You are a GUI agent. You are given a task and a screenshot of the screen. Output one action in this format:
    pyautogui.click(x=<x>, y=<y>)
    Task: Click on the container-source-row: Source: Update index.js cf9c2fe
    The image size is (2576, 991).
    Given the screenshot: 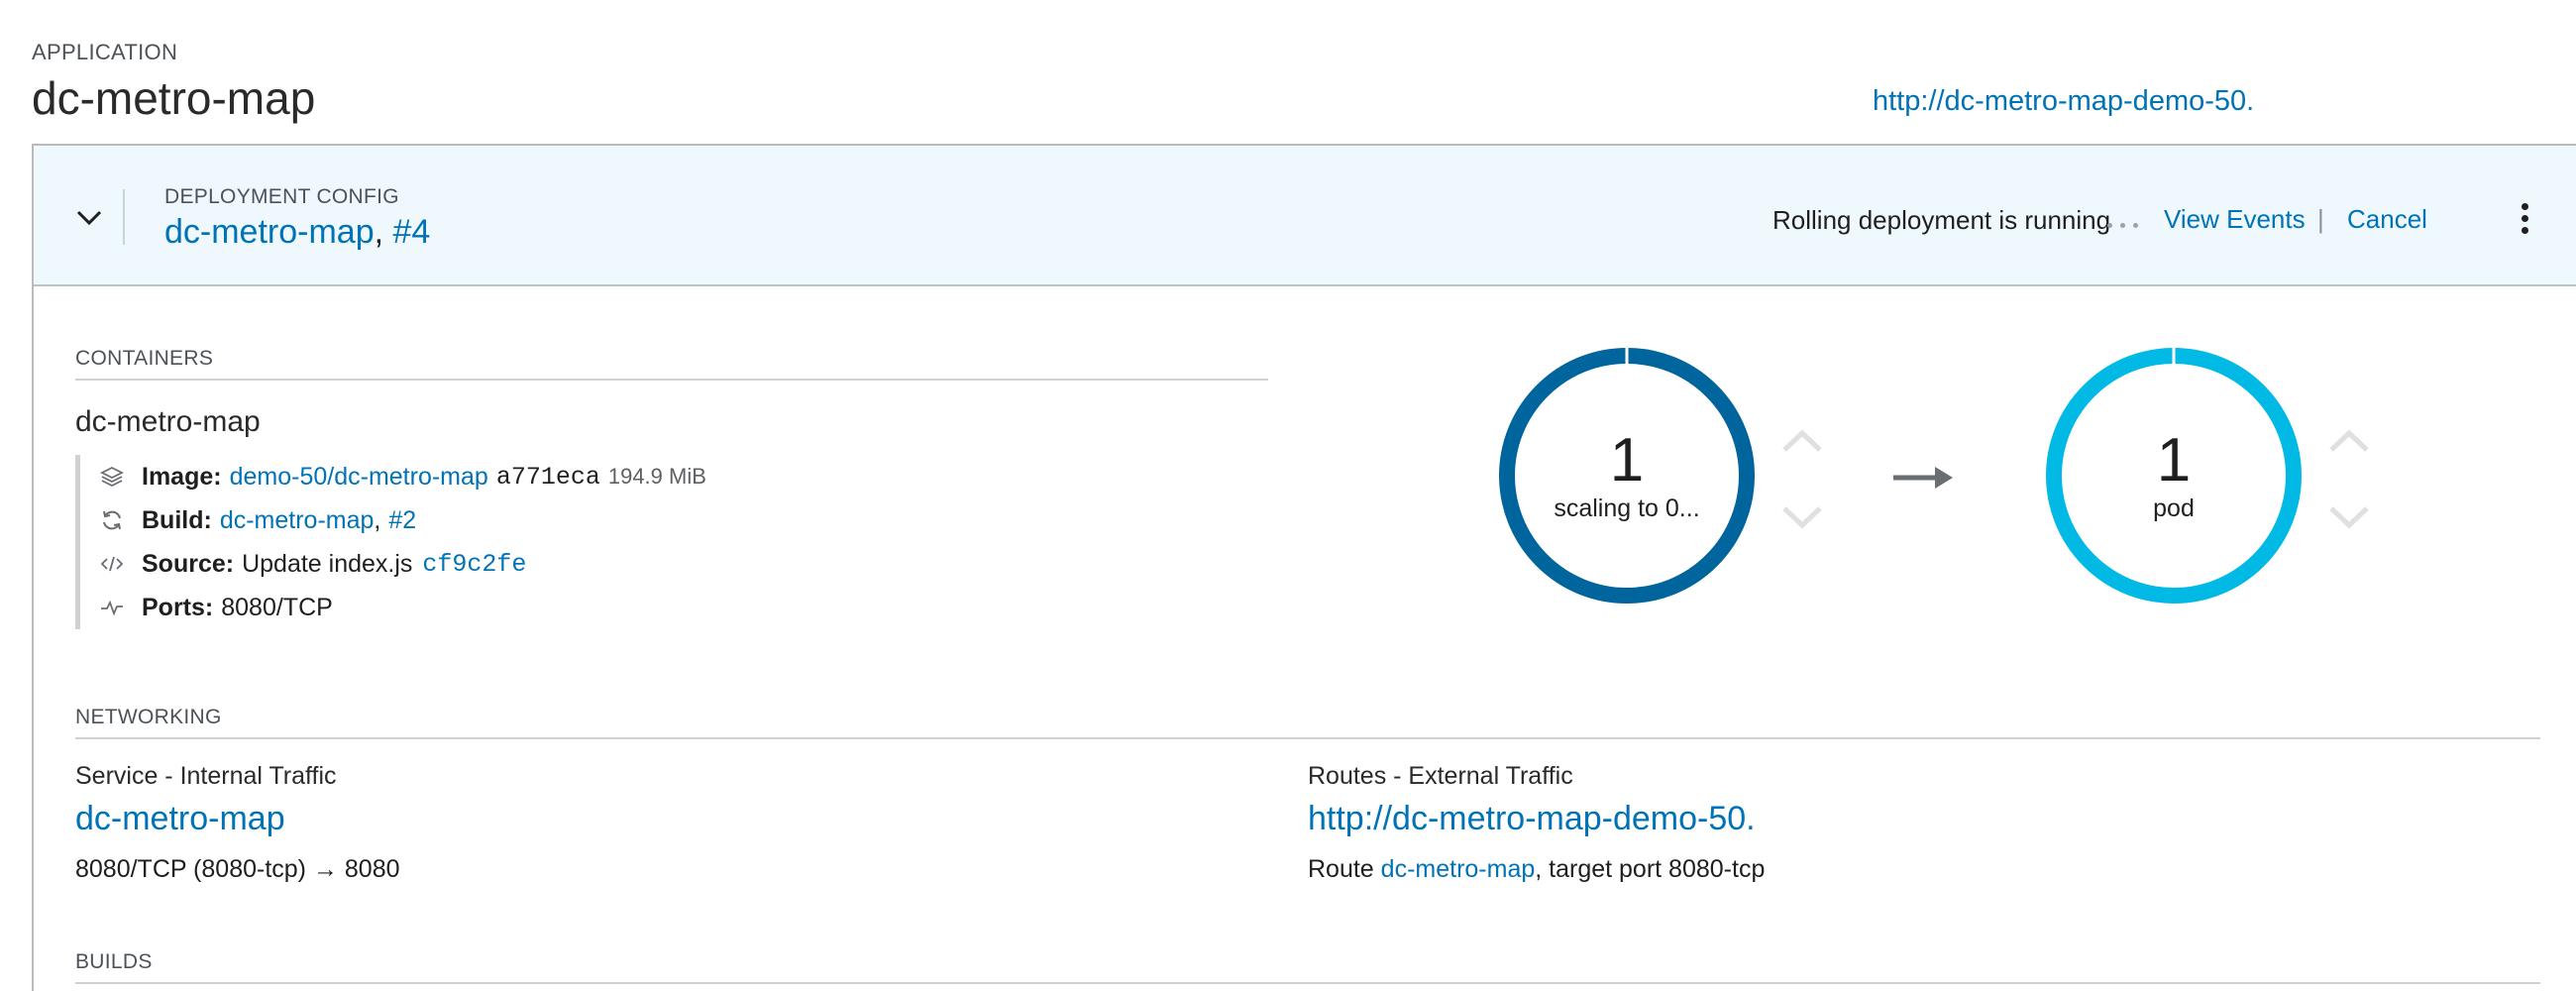 What is the action you would take?
    pyautogui.click(x=403, y=564)
    